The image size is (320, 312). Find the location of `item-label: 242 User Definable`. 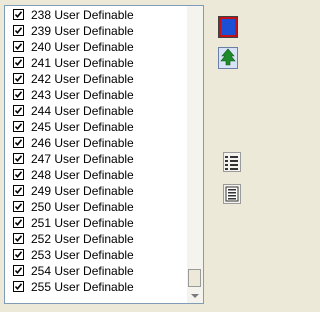

item-label: 242 User Definable is located at coordinates (82, 79).